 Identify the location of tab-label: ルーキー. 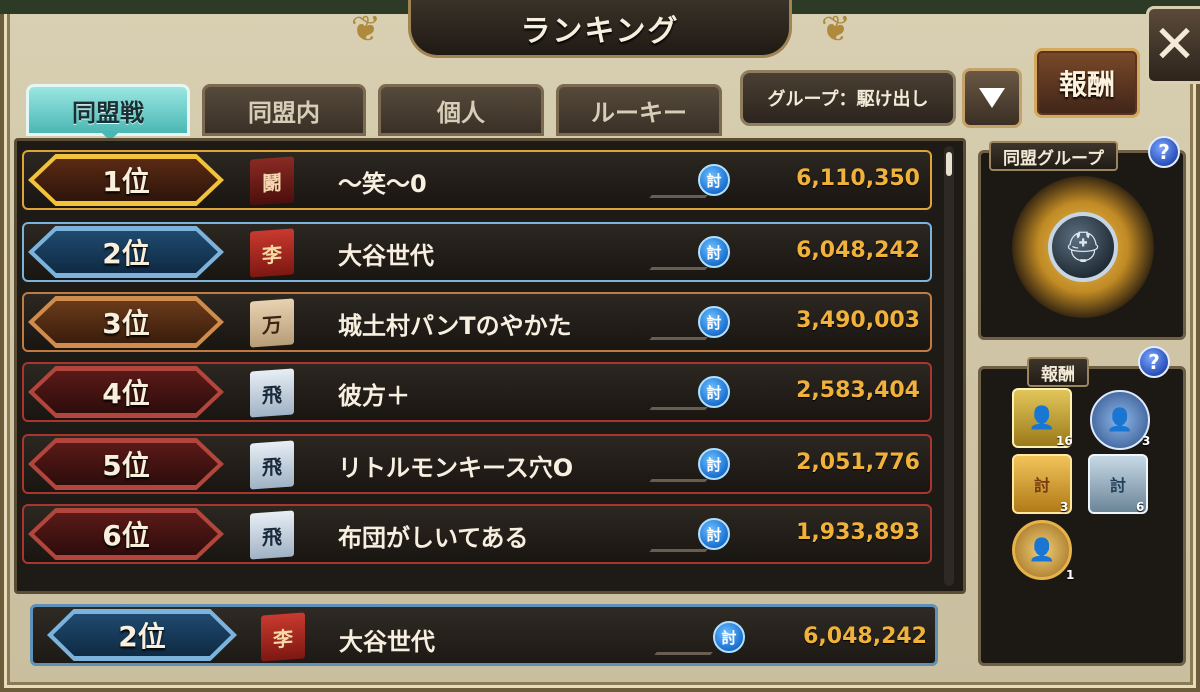
(639, 112).